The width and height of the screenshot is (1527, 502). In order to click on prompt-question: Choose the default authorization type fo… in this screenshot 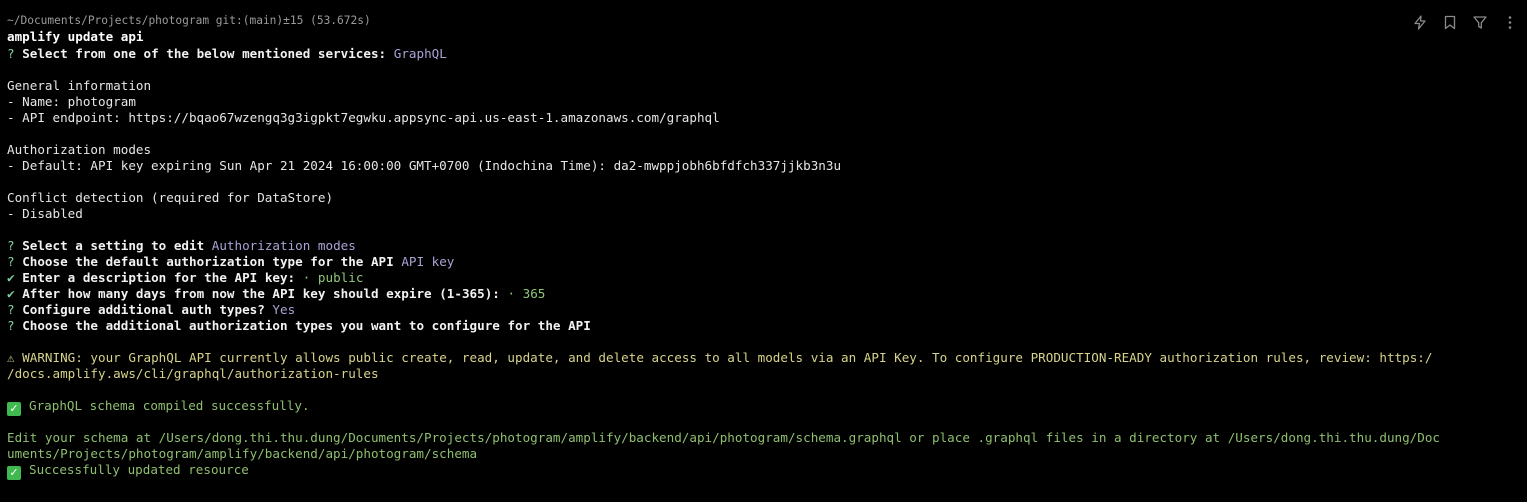, I will do `click(208, 261)`.